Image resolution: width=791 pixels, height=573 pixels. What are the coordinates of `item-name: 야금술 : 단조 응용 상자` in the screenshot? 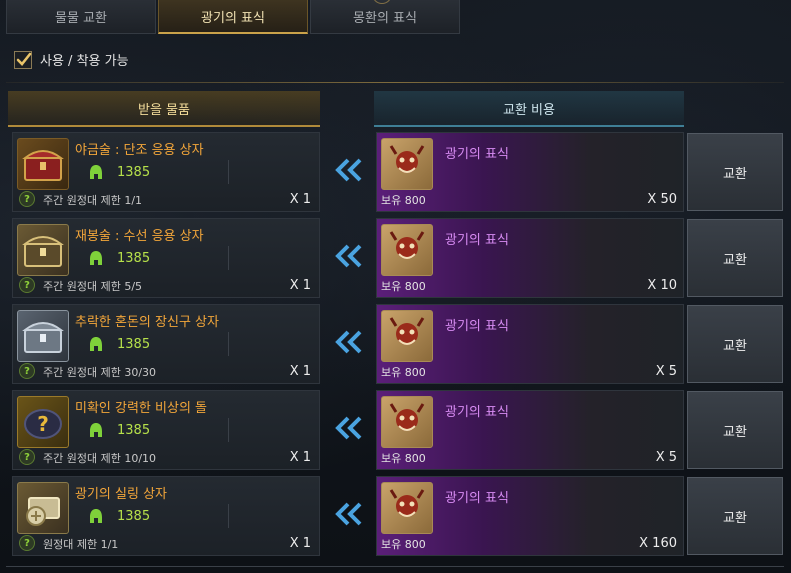 It's located at (139, 150).